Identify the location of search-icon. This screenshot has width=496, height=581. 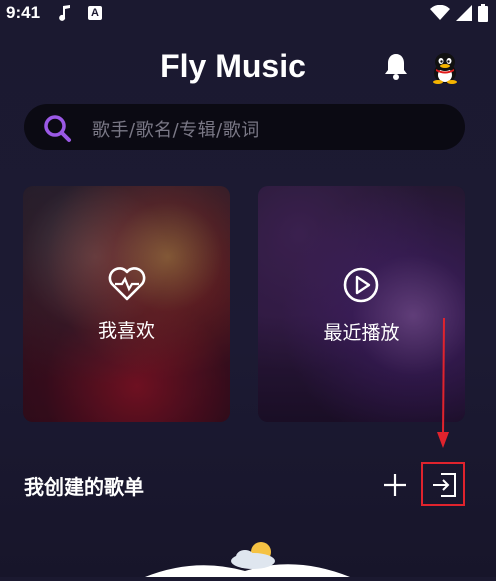
(57, 130).